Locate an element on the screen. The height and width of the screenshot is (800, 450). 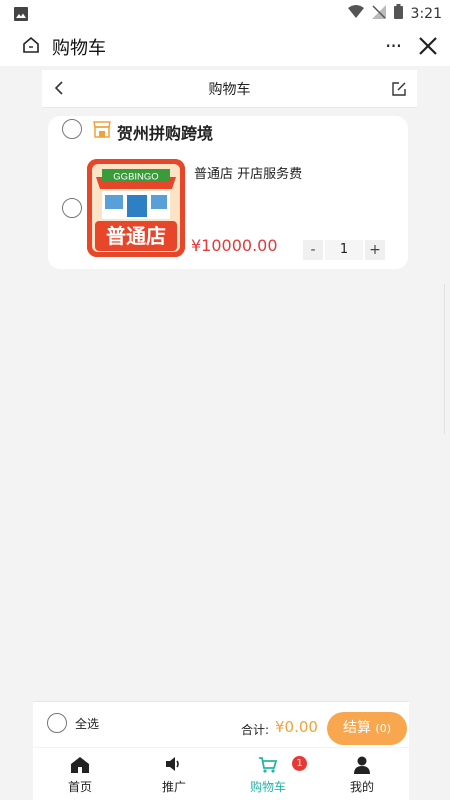
product-price: ¥10000.00 is located at coordinates (234, 245).